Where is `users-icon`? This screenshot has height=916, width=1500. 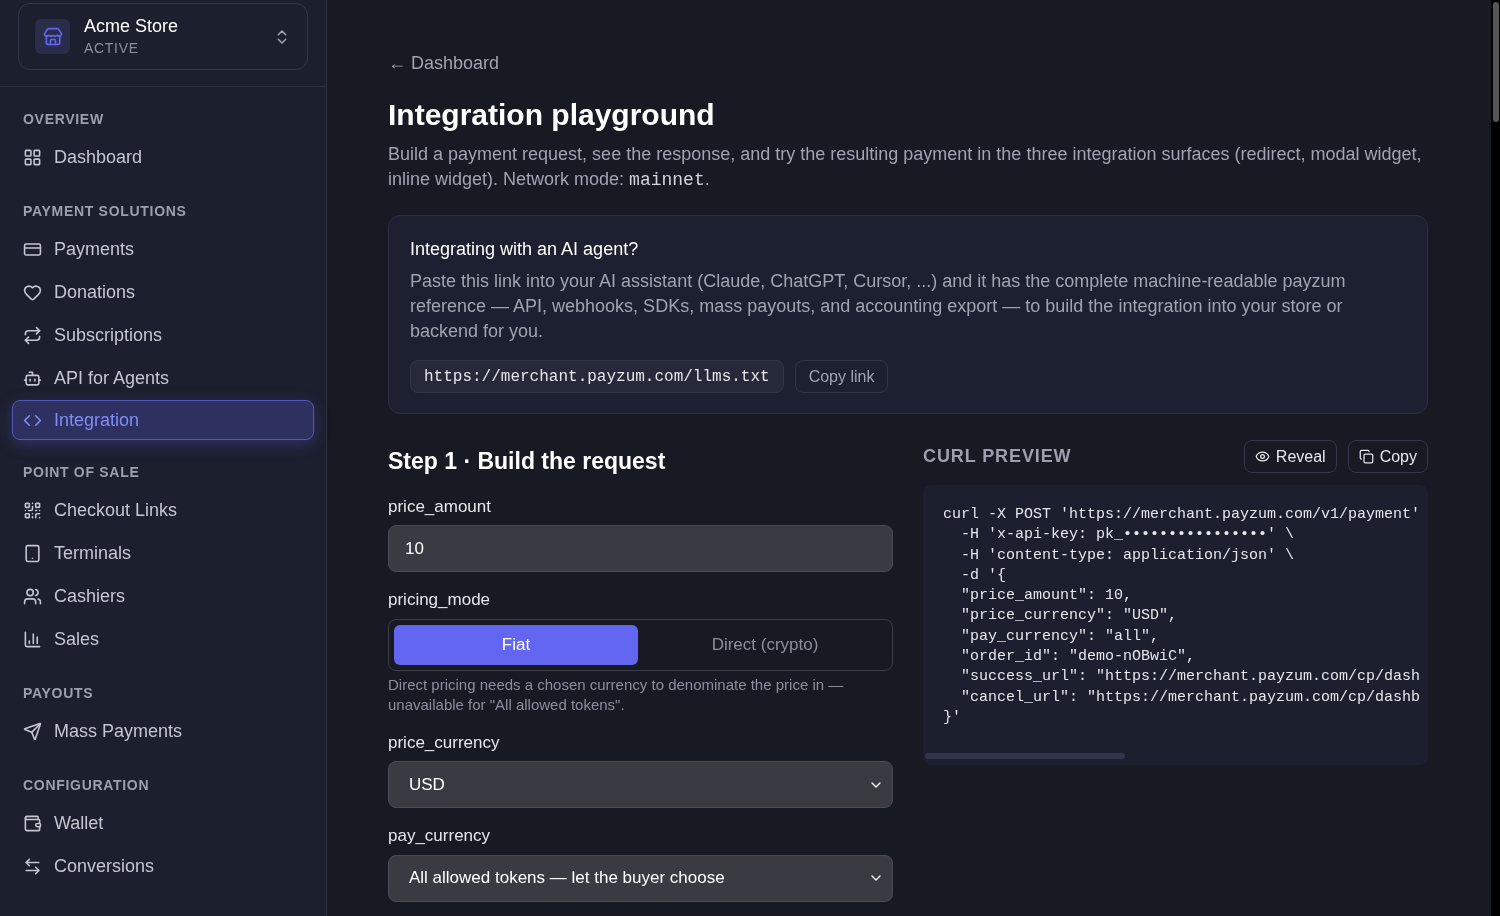
users-icon is located at coordinates (32, 596).